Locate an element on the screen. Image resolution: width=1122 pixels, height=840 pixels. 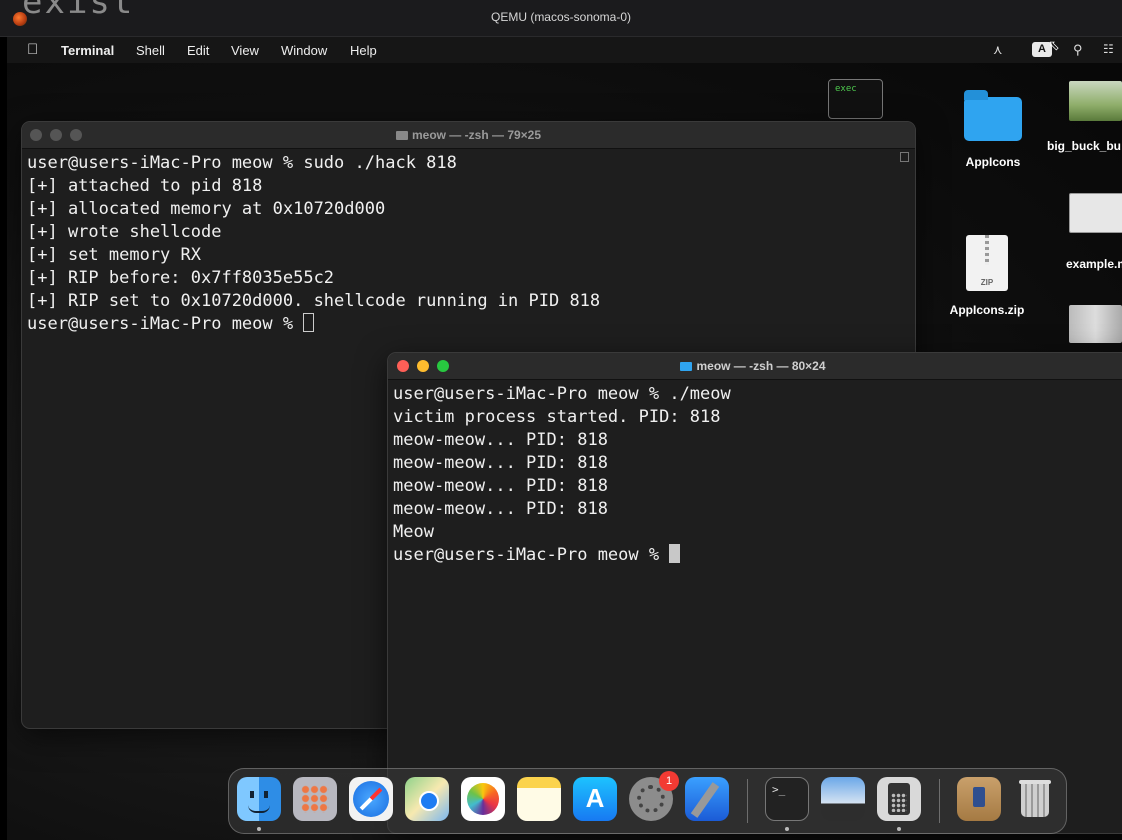
mouse-cursor-icon: ⬁ is located at coordinates (1054, 45).